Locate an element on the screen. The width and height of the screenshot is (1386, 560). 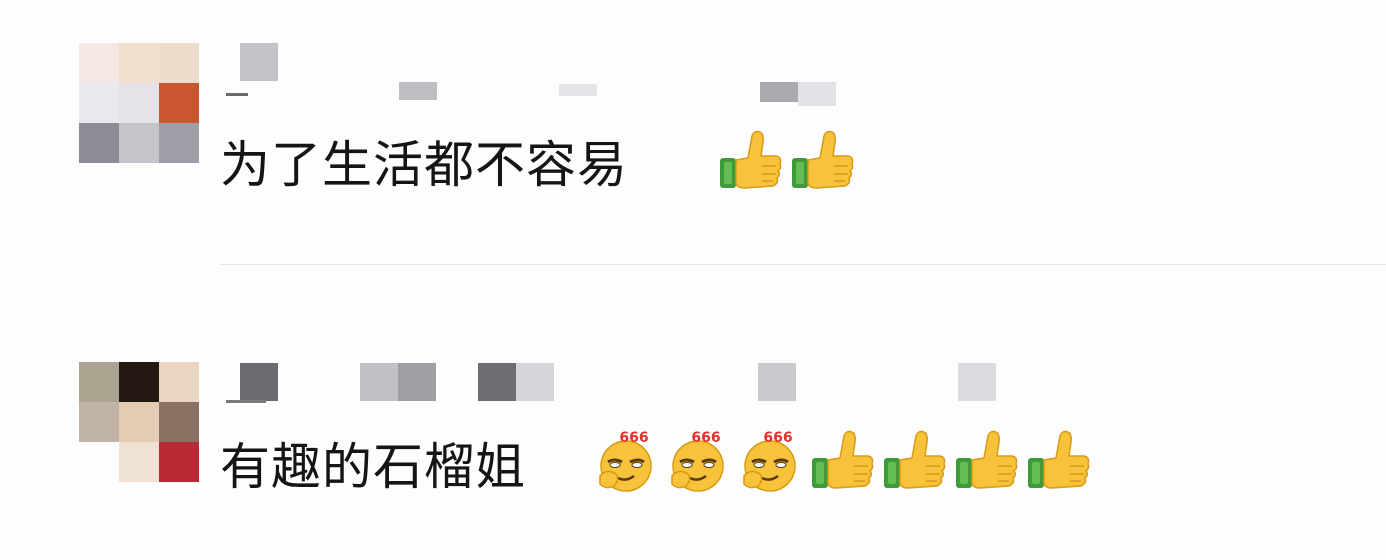
emoji-row: 666 666 666 is located at coordinates (846, 460).